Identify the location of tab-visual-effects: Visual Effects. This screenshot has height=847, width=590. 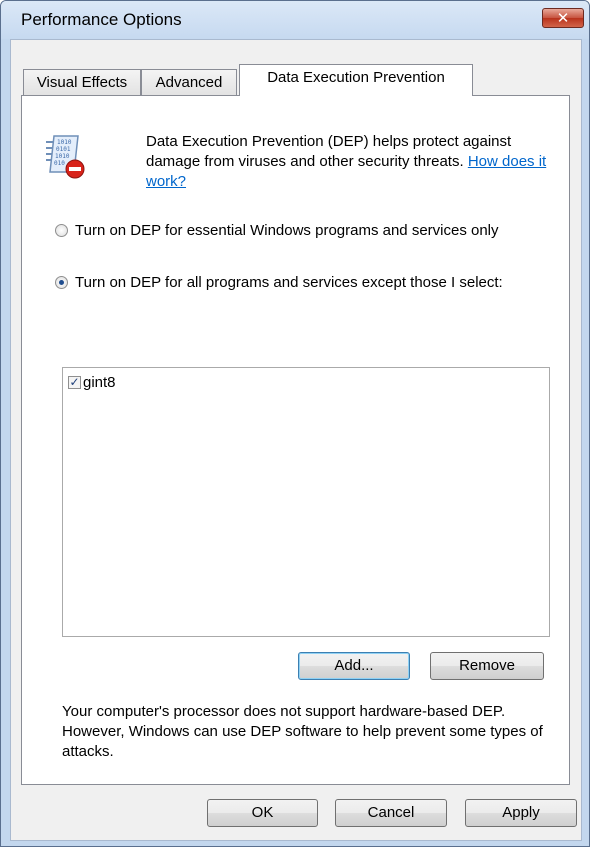
(82, 82).